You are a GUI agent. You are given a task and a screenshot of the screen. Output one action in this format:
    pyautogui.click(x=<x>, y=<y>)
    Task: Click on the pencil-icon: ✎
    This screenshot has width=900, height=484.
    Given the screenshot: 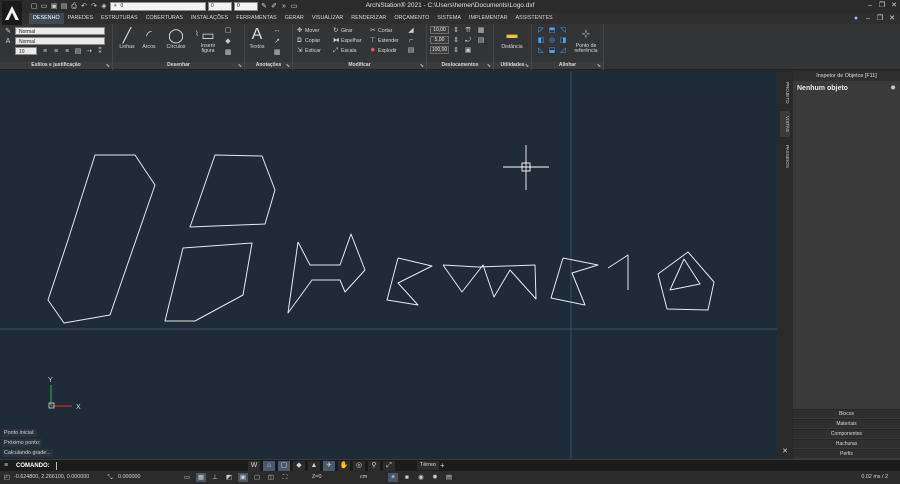 What is the action you would take?
    pyautogui.click(x=264, y=7)
    